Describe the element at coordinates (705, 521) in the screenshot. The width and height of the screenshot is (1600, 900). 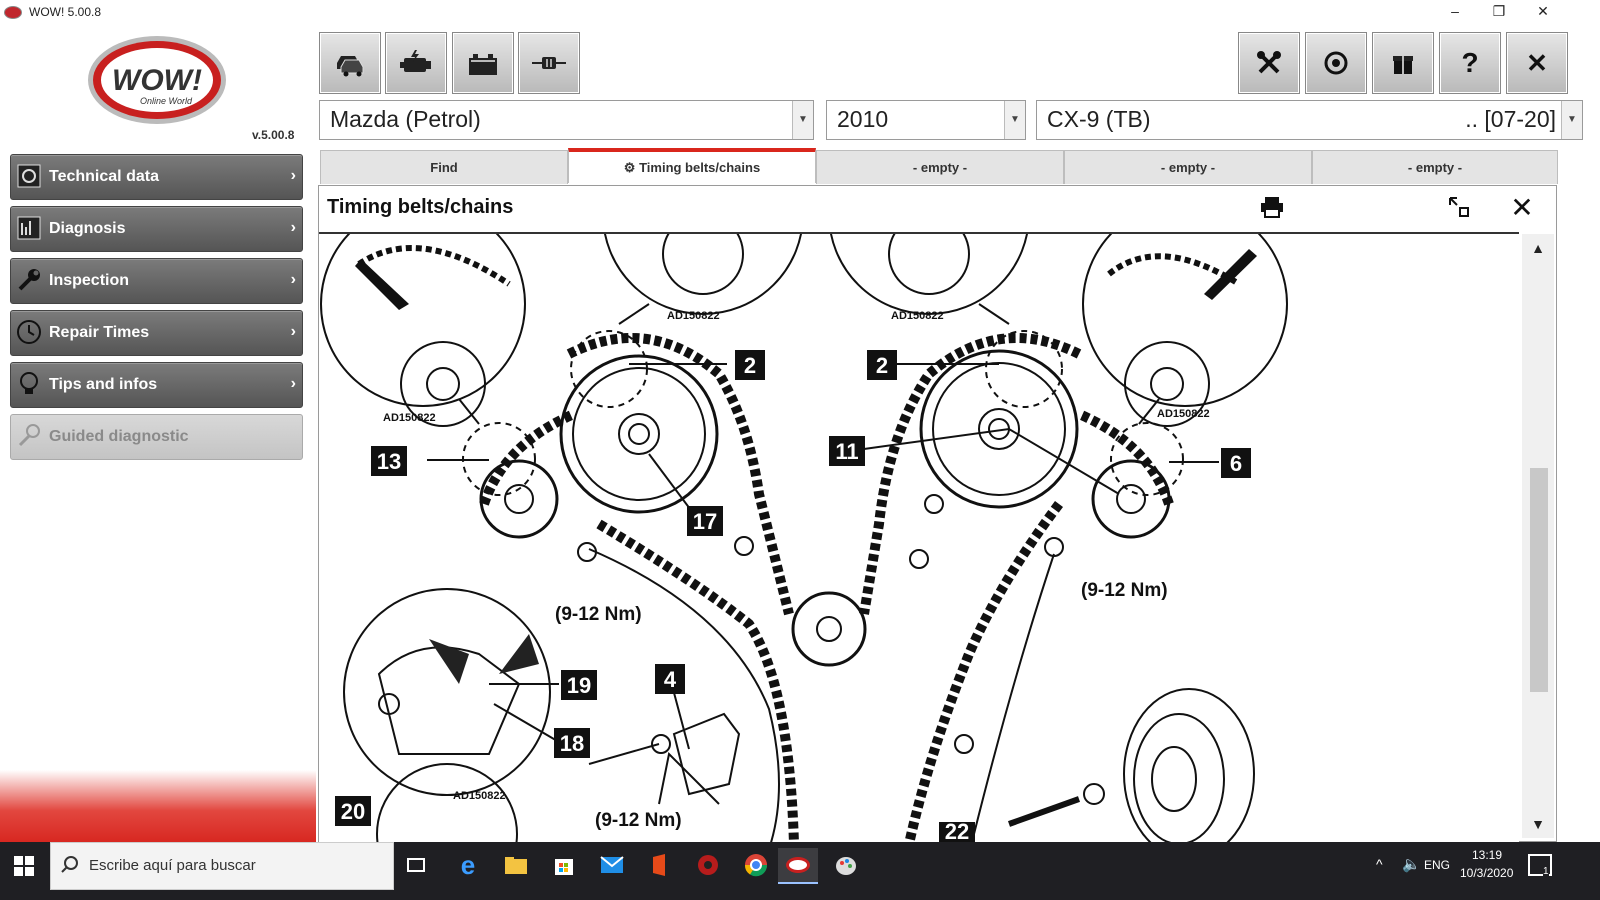
I see `callout-label: 17` at that location.